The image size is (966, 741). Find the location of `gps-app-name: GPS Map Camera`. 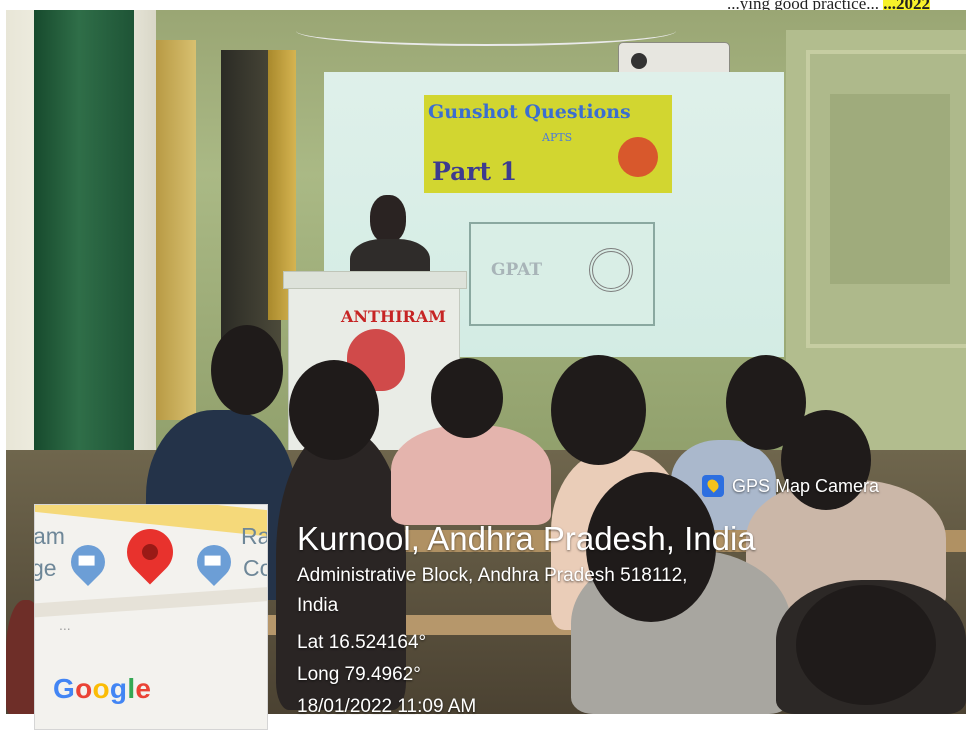

gps-app-name: GPS Map Camera is located at coordinates (806, 485).